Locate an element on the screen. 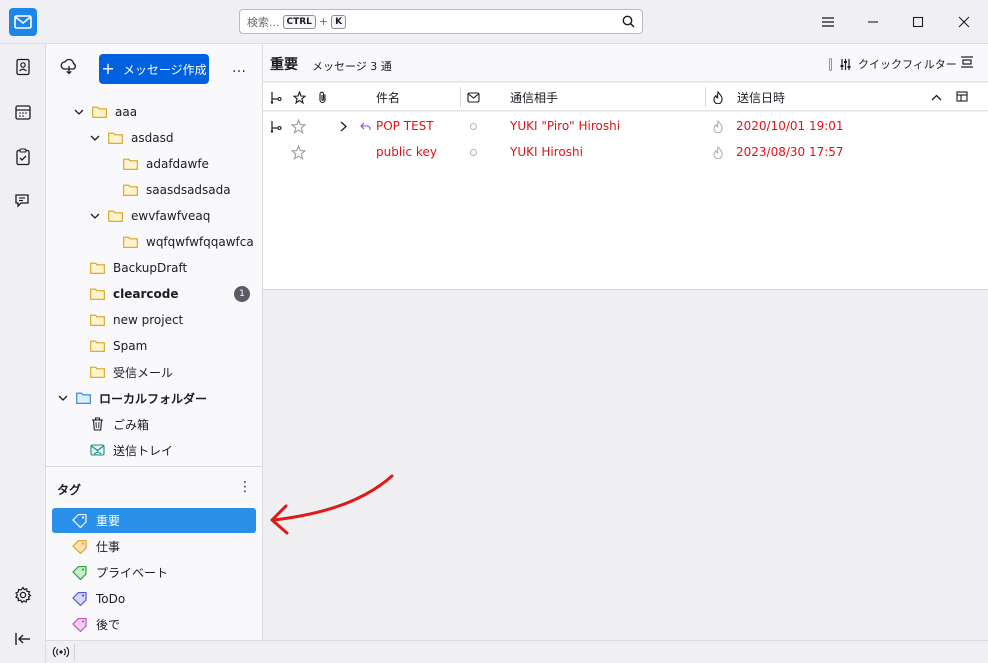  folder-title: 重要 is located at coordinates (284, 65).